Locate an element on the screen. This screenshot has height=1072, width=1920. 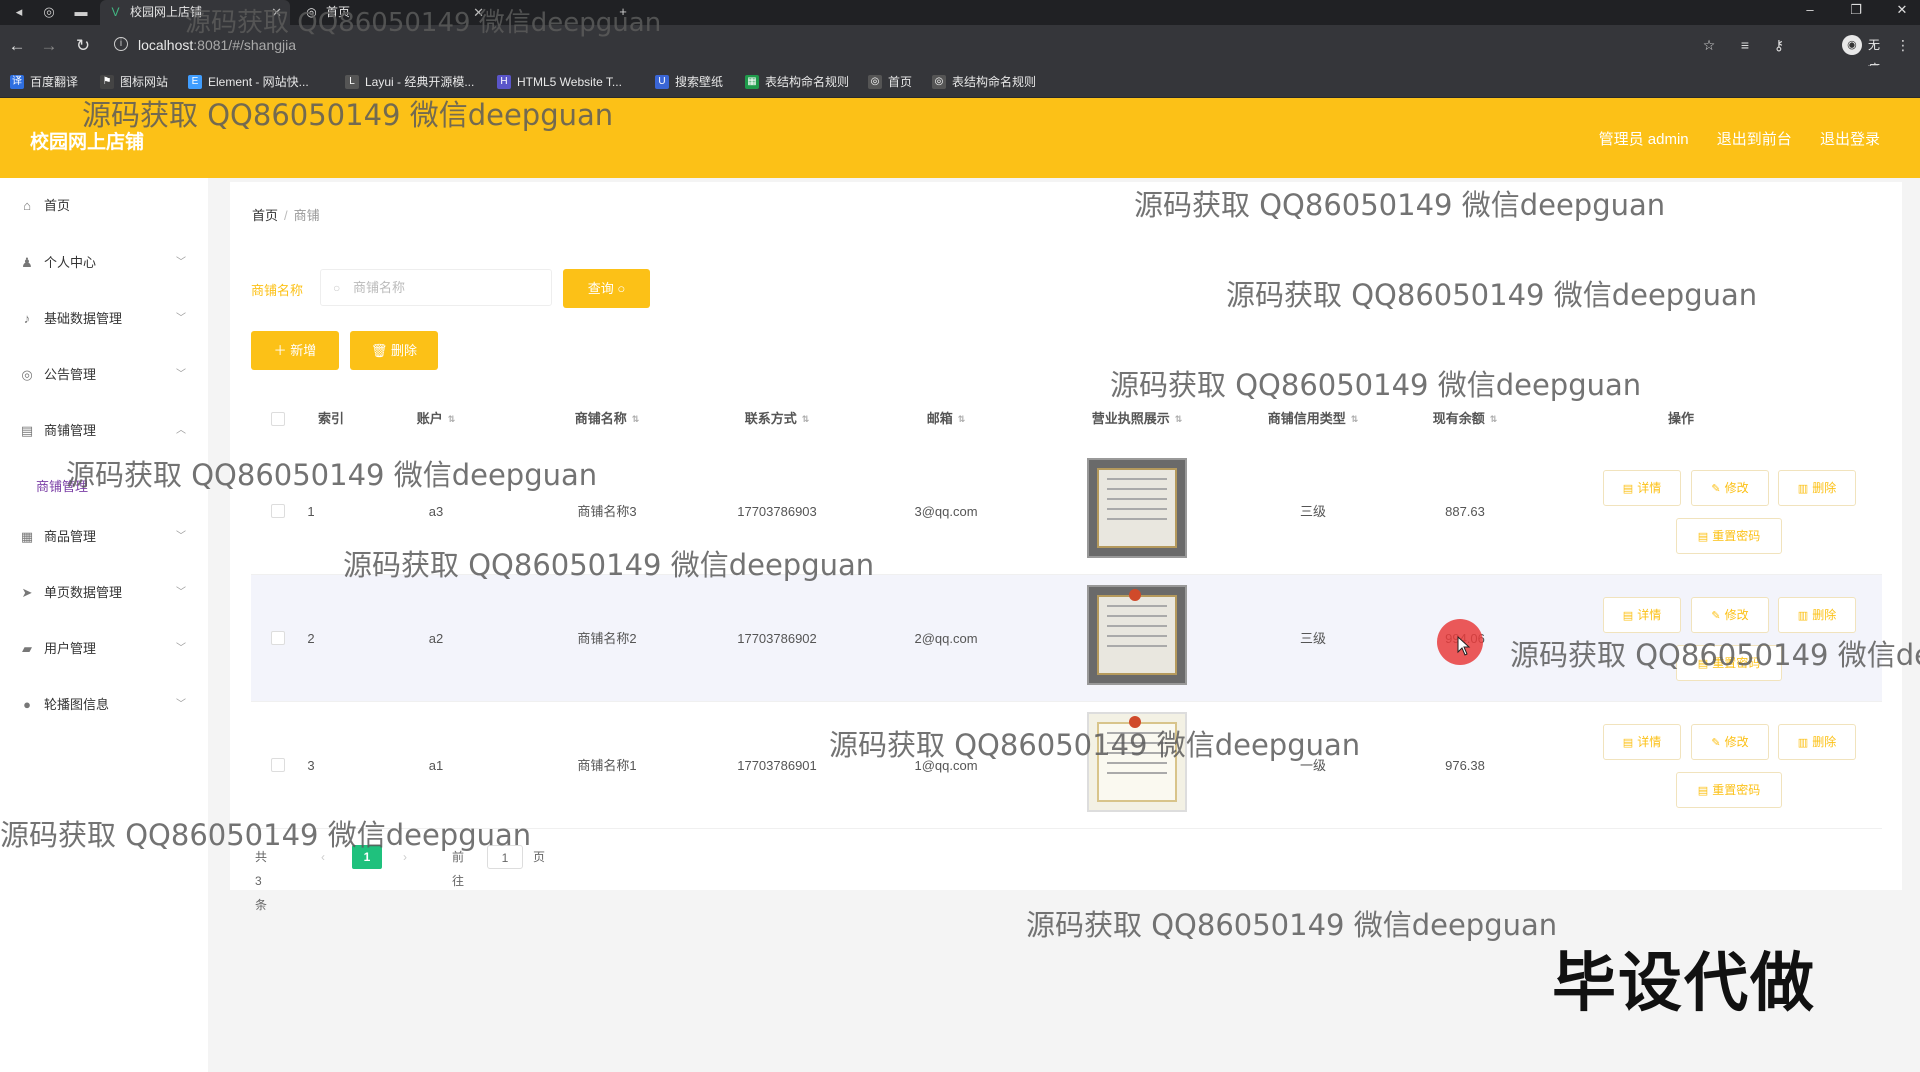
sidebar-item-goods: ▦ 商品管理 ﹀ is located at coordinates (104, 537).